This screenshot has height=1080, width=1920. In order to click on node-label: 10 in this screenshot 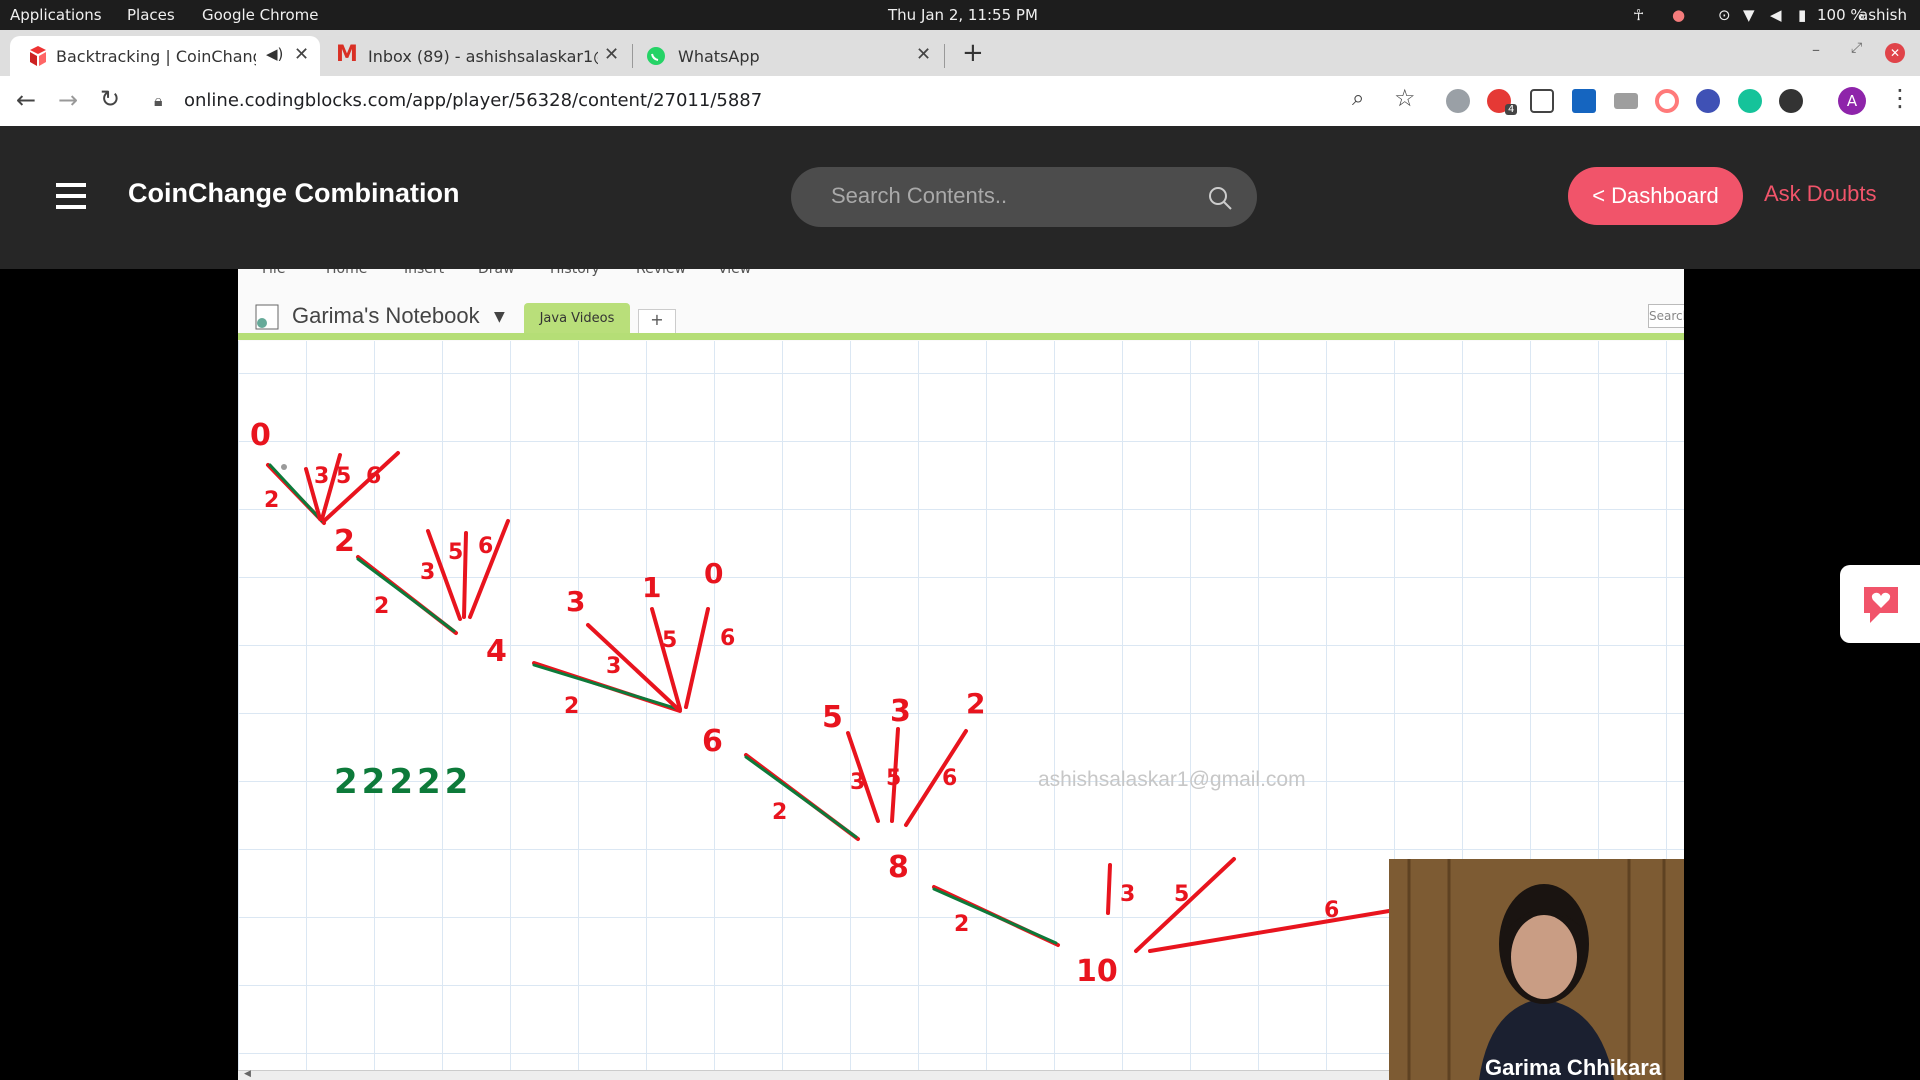, I will do `click(1097, 971)`.